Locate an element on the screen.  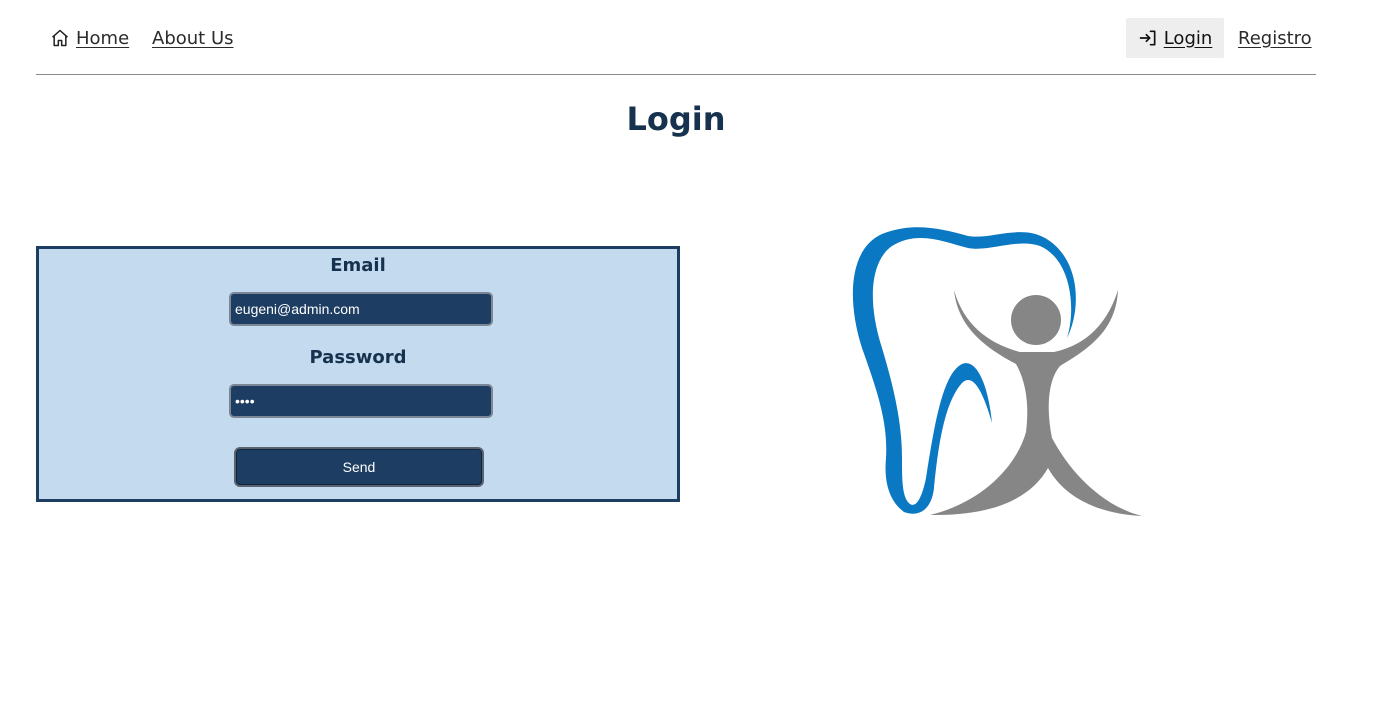
page-title: Login is located at coordinates (676, 119).